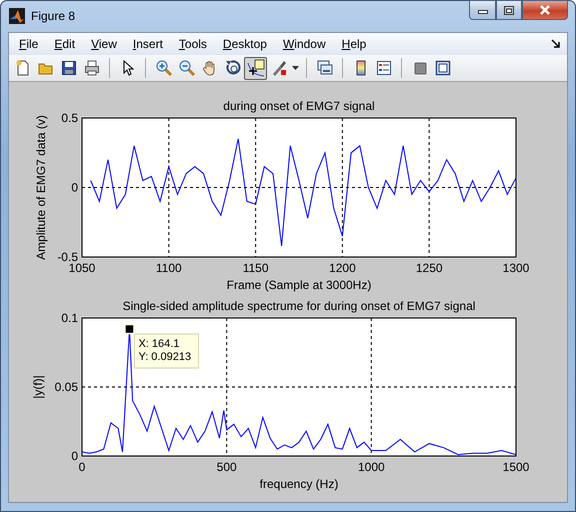 The height and width of the screenshot is (512, 576). What do you see at coordinates (429, 268) in the screenshot?
I see `tick-label: 1250` at bounding box center [429, 268].